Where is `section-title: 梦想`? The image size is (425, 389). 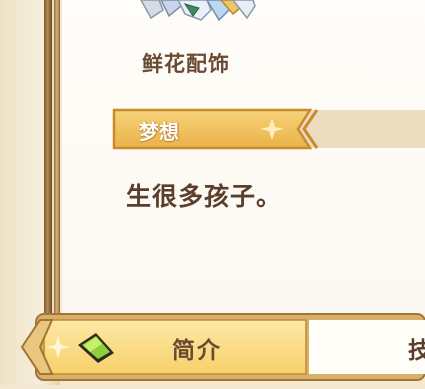
section-title: 梦想 is located at coordinates (159, 132).